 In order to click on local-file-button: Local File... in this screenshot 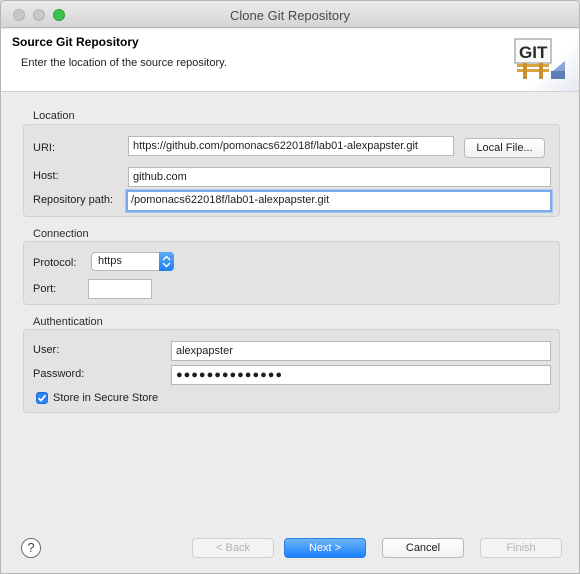, I will do `click(504, 148)`.